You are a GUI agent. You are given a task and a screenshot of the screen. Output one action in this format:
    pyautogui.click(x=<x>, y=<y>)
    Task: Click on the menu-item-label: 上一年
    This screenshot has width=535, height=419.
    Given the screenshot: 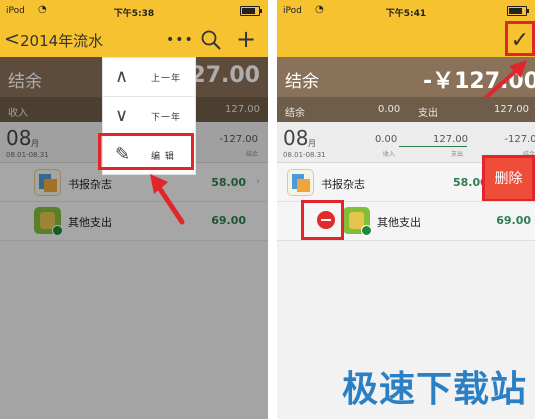 What is the action you would take?
    pyautogui.click(x=166, y=79)
    